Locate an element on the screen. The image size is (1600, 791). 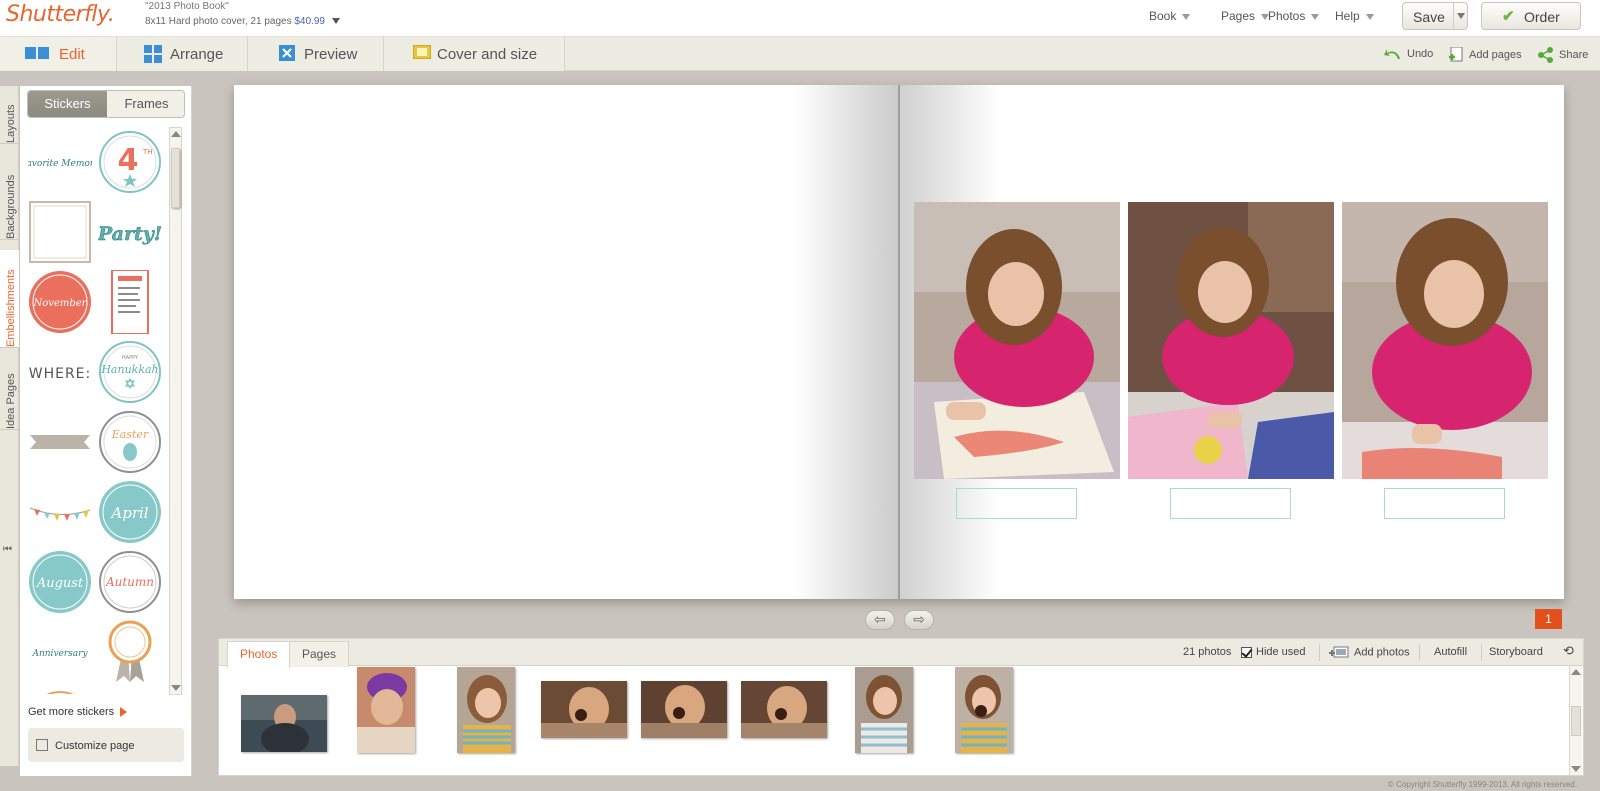
play-arrow-icon is located at coordinates (124, 712).